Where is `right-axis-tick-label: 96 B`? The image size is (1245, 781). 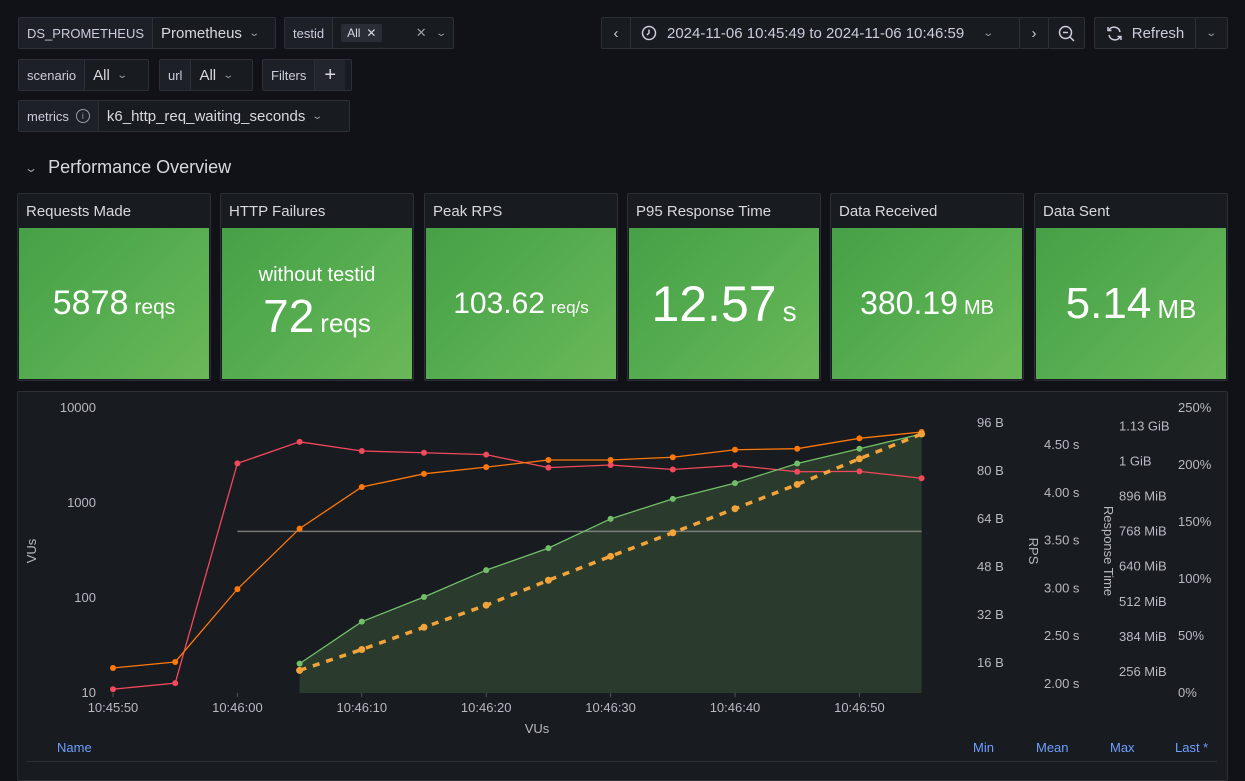 right-axis-tick-label: 96 B is located at coordinates (990, 422).